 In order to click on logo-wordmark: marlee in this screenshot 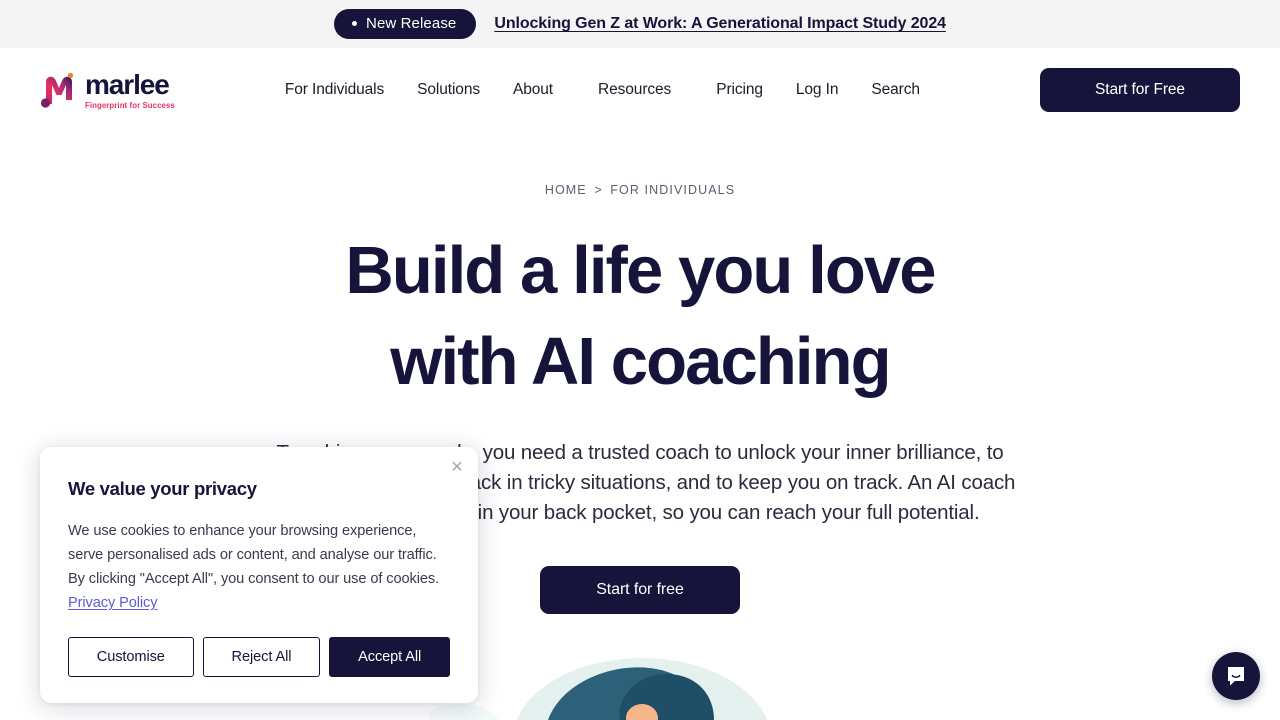, I will do `click(127, 84)`.